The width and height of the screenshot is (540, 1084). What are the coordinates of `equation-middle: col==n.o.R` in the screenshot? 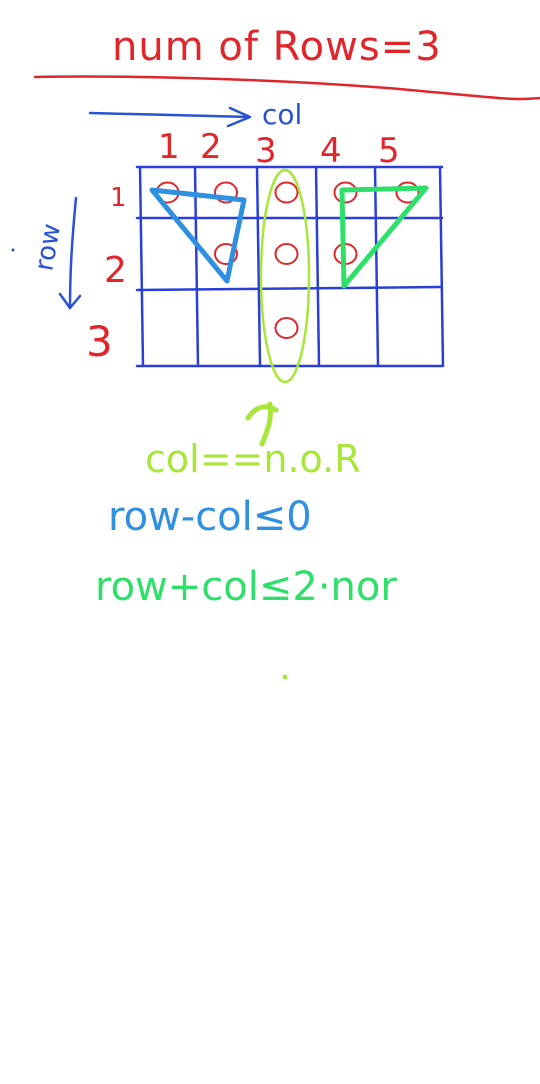 It's located at (253, 459).